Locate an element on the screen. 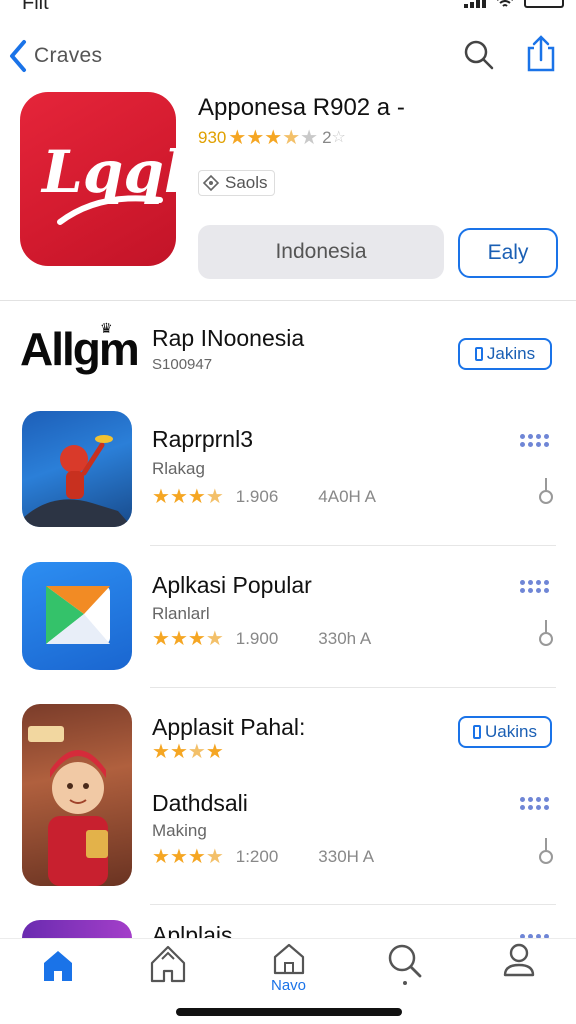  hero-rating-value: 930 is located at coordinates (212, 137).